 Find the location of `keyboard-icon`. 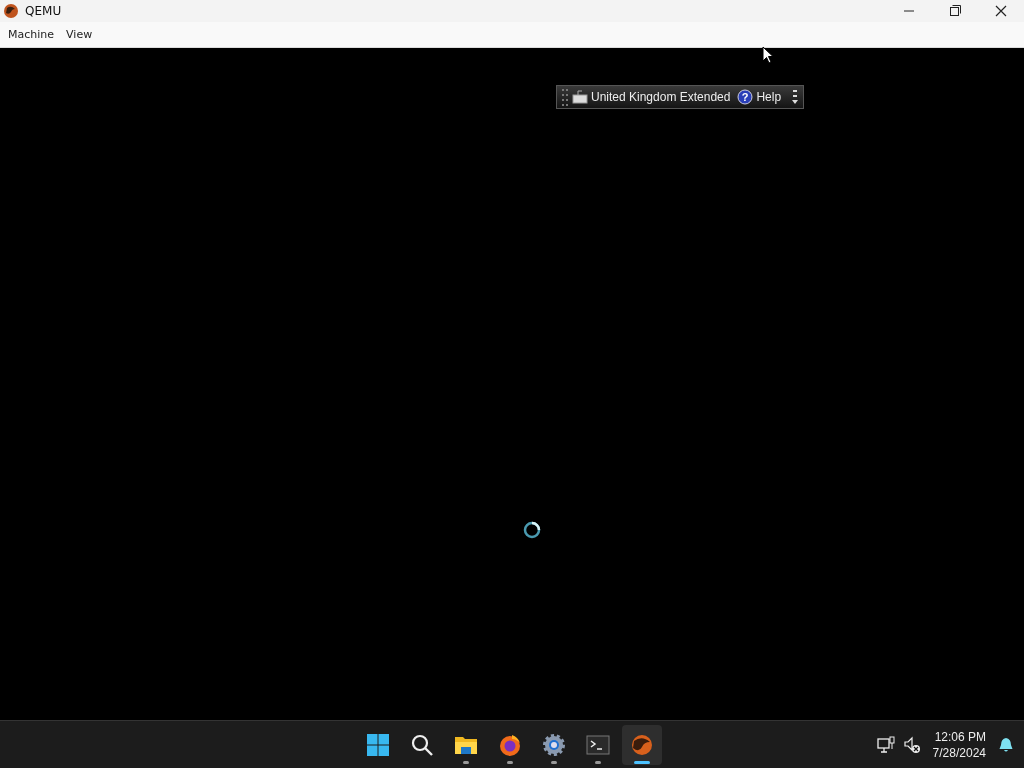

keyboard-icon is located at coordinates (580, 97).